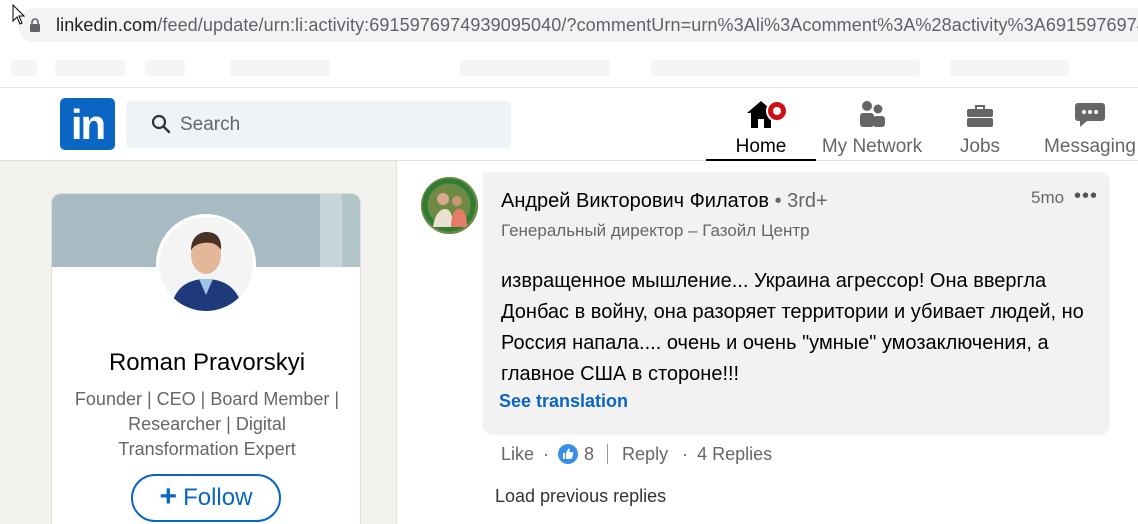 The width and height of the screenshot is (1138, 524). Describe the element at coordinates (734, 454) in the screenshot. I see `replies-count: 4 Replies` at that location.